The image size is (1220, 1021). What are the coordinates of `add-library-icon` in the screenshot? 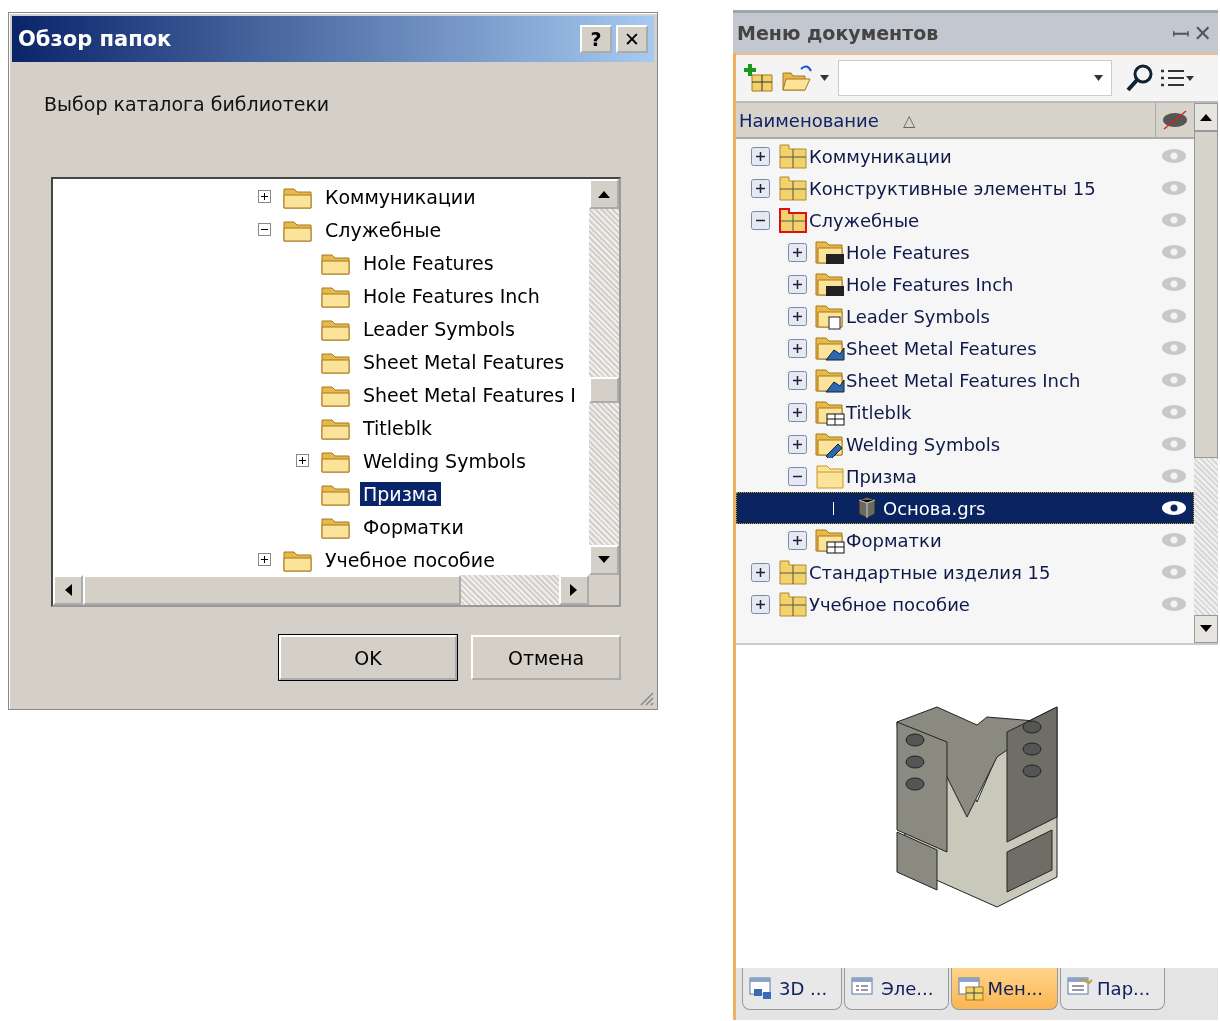 It's located at (760, 78).